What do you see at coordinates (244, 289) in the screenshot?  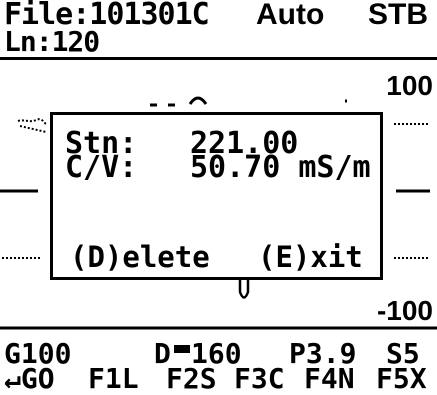 I see `trace-bottom` at bounding box center [244, 289].